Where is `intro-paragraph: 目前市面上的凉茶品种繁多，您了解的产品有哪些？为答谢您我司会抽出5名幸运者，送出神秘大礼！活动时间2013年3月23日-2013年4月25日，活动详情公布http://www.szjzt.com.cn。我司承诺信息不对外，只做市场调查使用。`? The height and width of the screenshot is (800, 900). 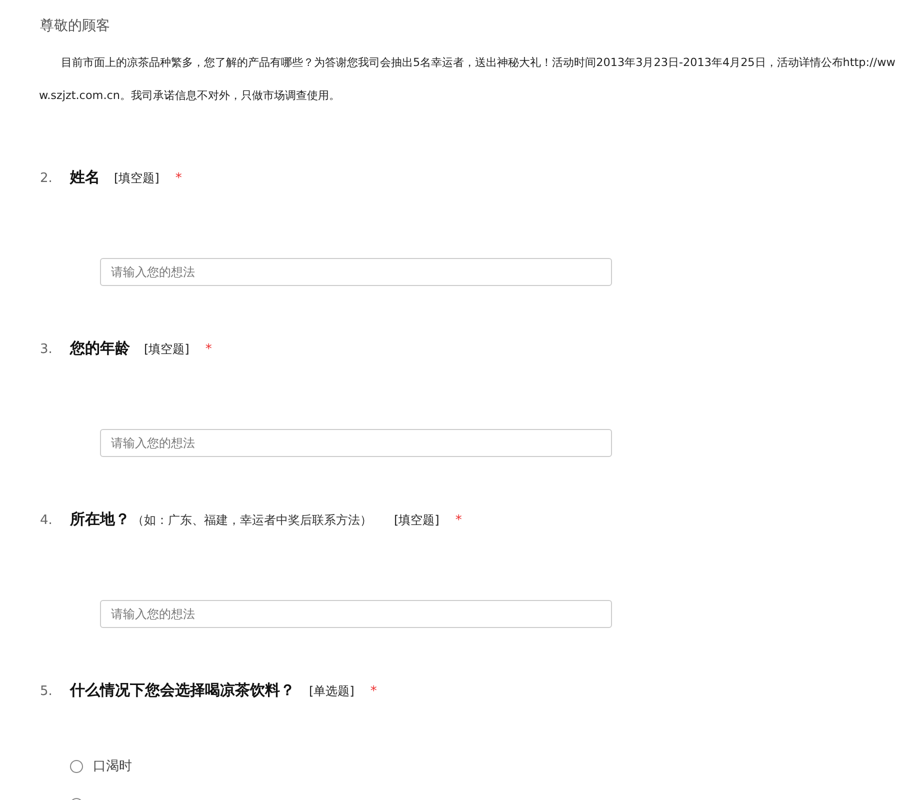
intro-paragraph: 目前市面上的凉茶品种繁多，您了解的产品有哪些？为答谢您我司会抽出5名幸运者，送出神秘大礼！活动时间2013年3月23日-2013年4月25日，活动详情公布http://www.szjzt.com.cn。我司承诺信息不对外，只做市场调查使用。 is located at coordinates (467, 79).